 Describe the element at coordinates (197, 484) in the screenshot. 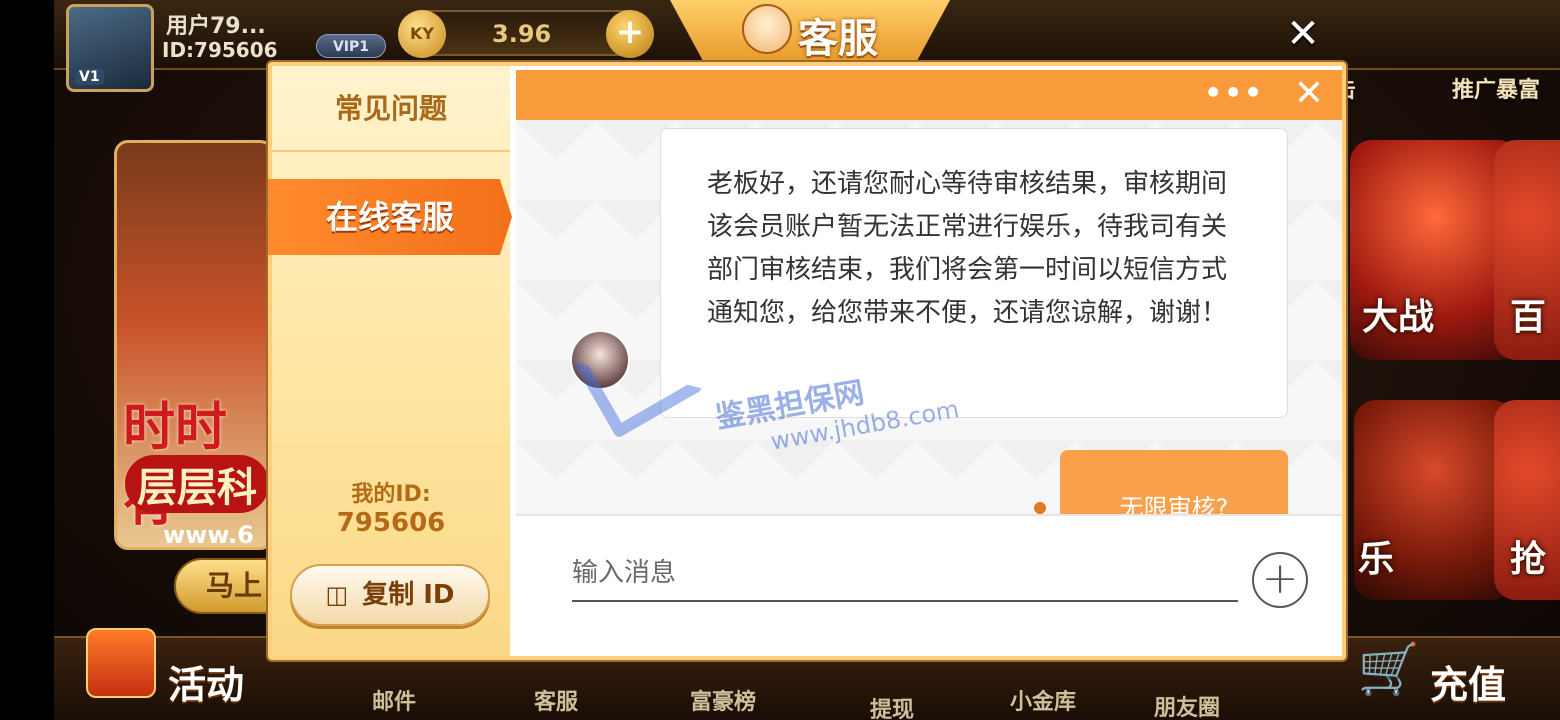

I see `promo-line-2: 层层科` at that location.